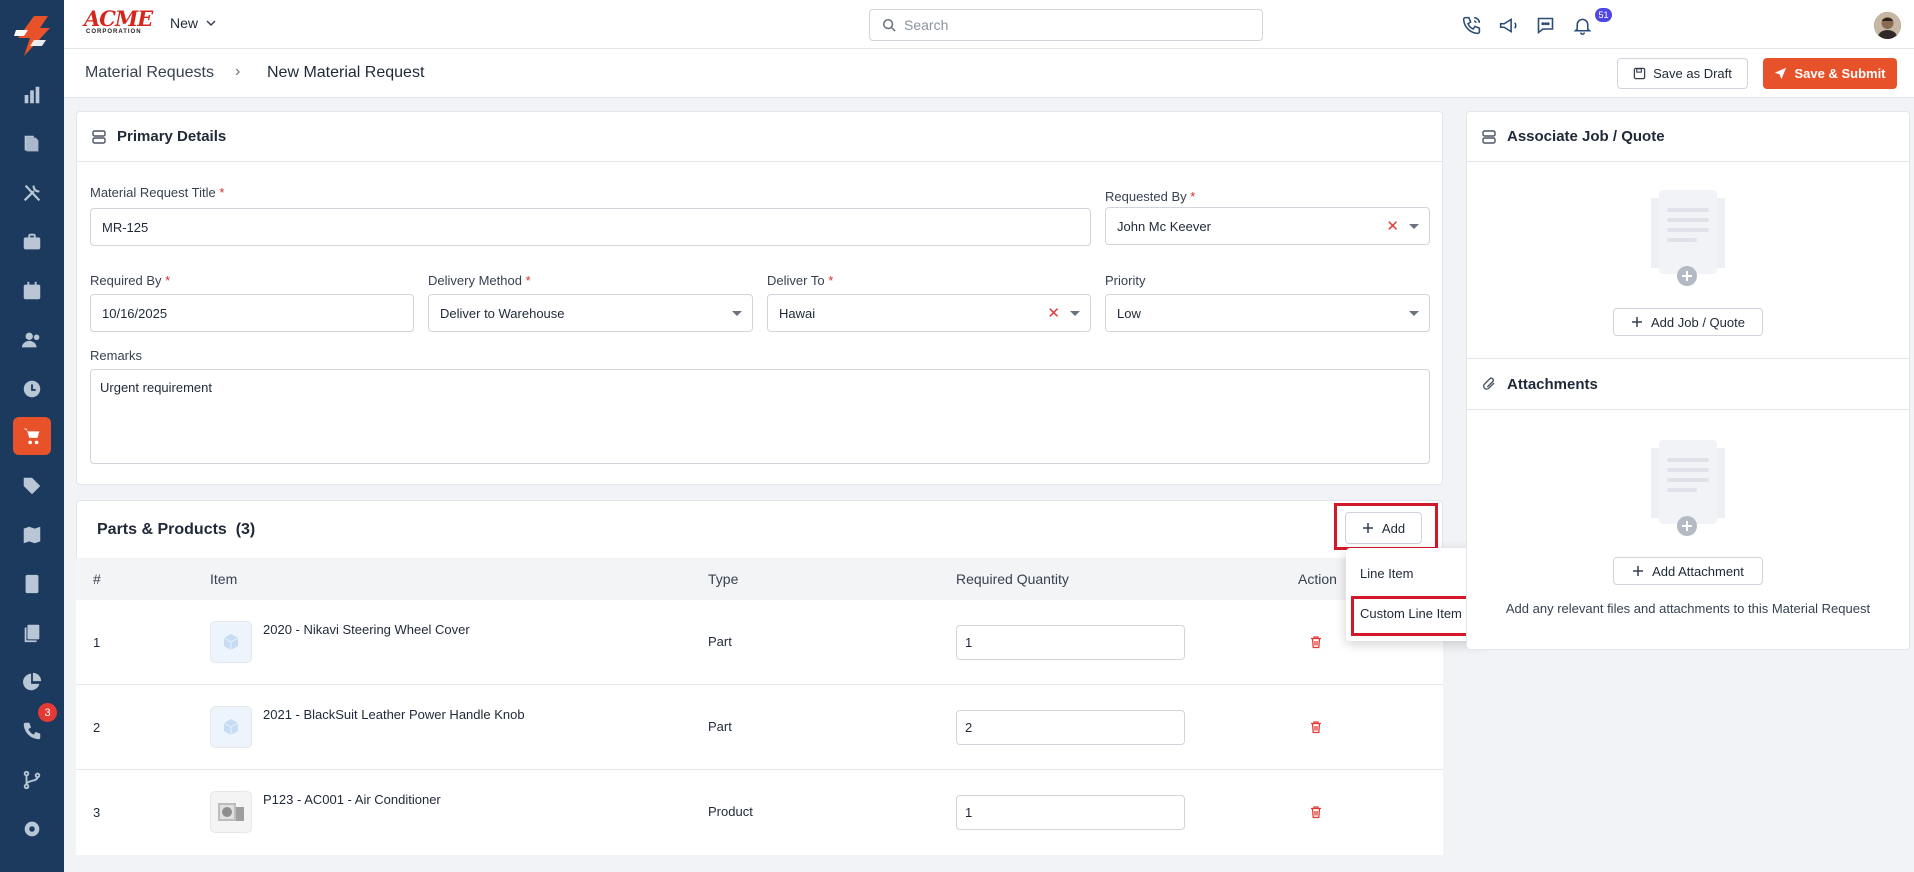 Image resolution: width=1914 pixels, height=872 pixels. Describe the element at coordinates (32, 36) in the screenshot. I see `app-logo` at that location.